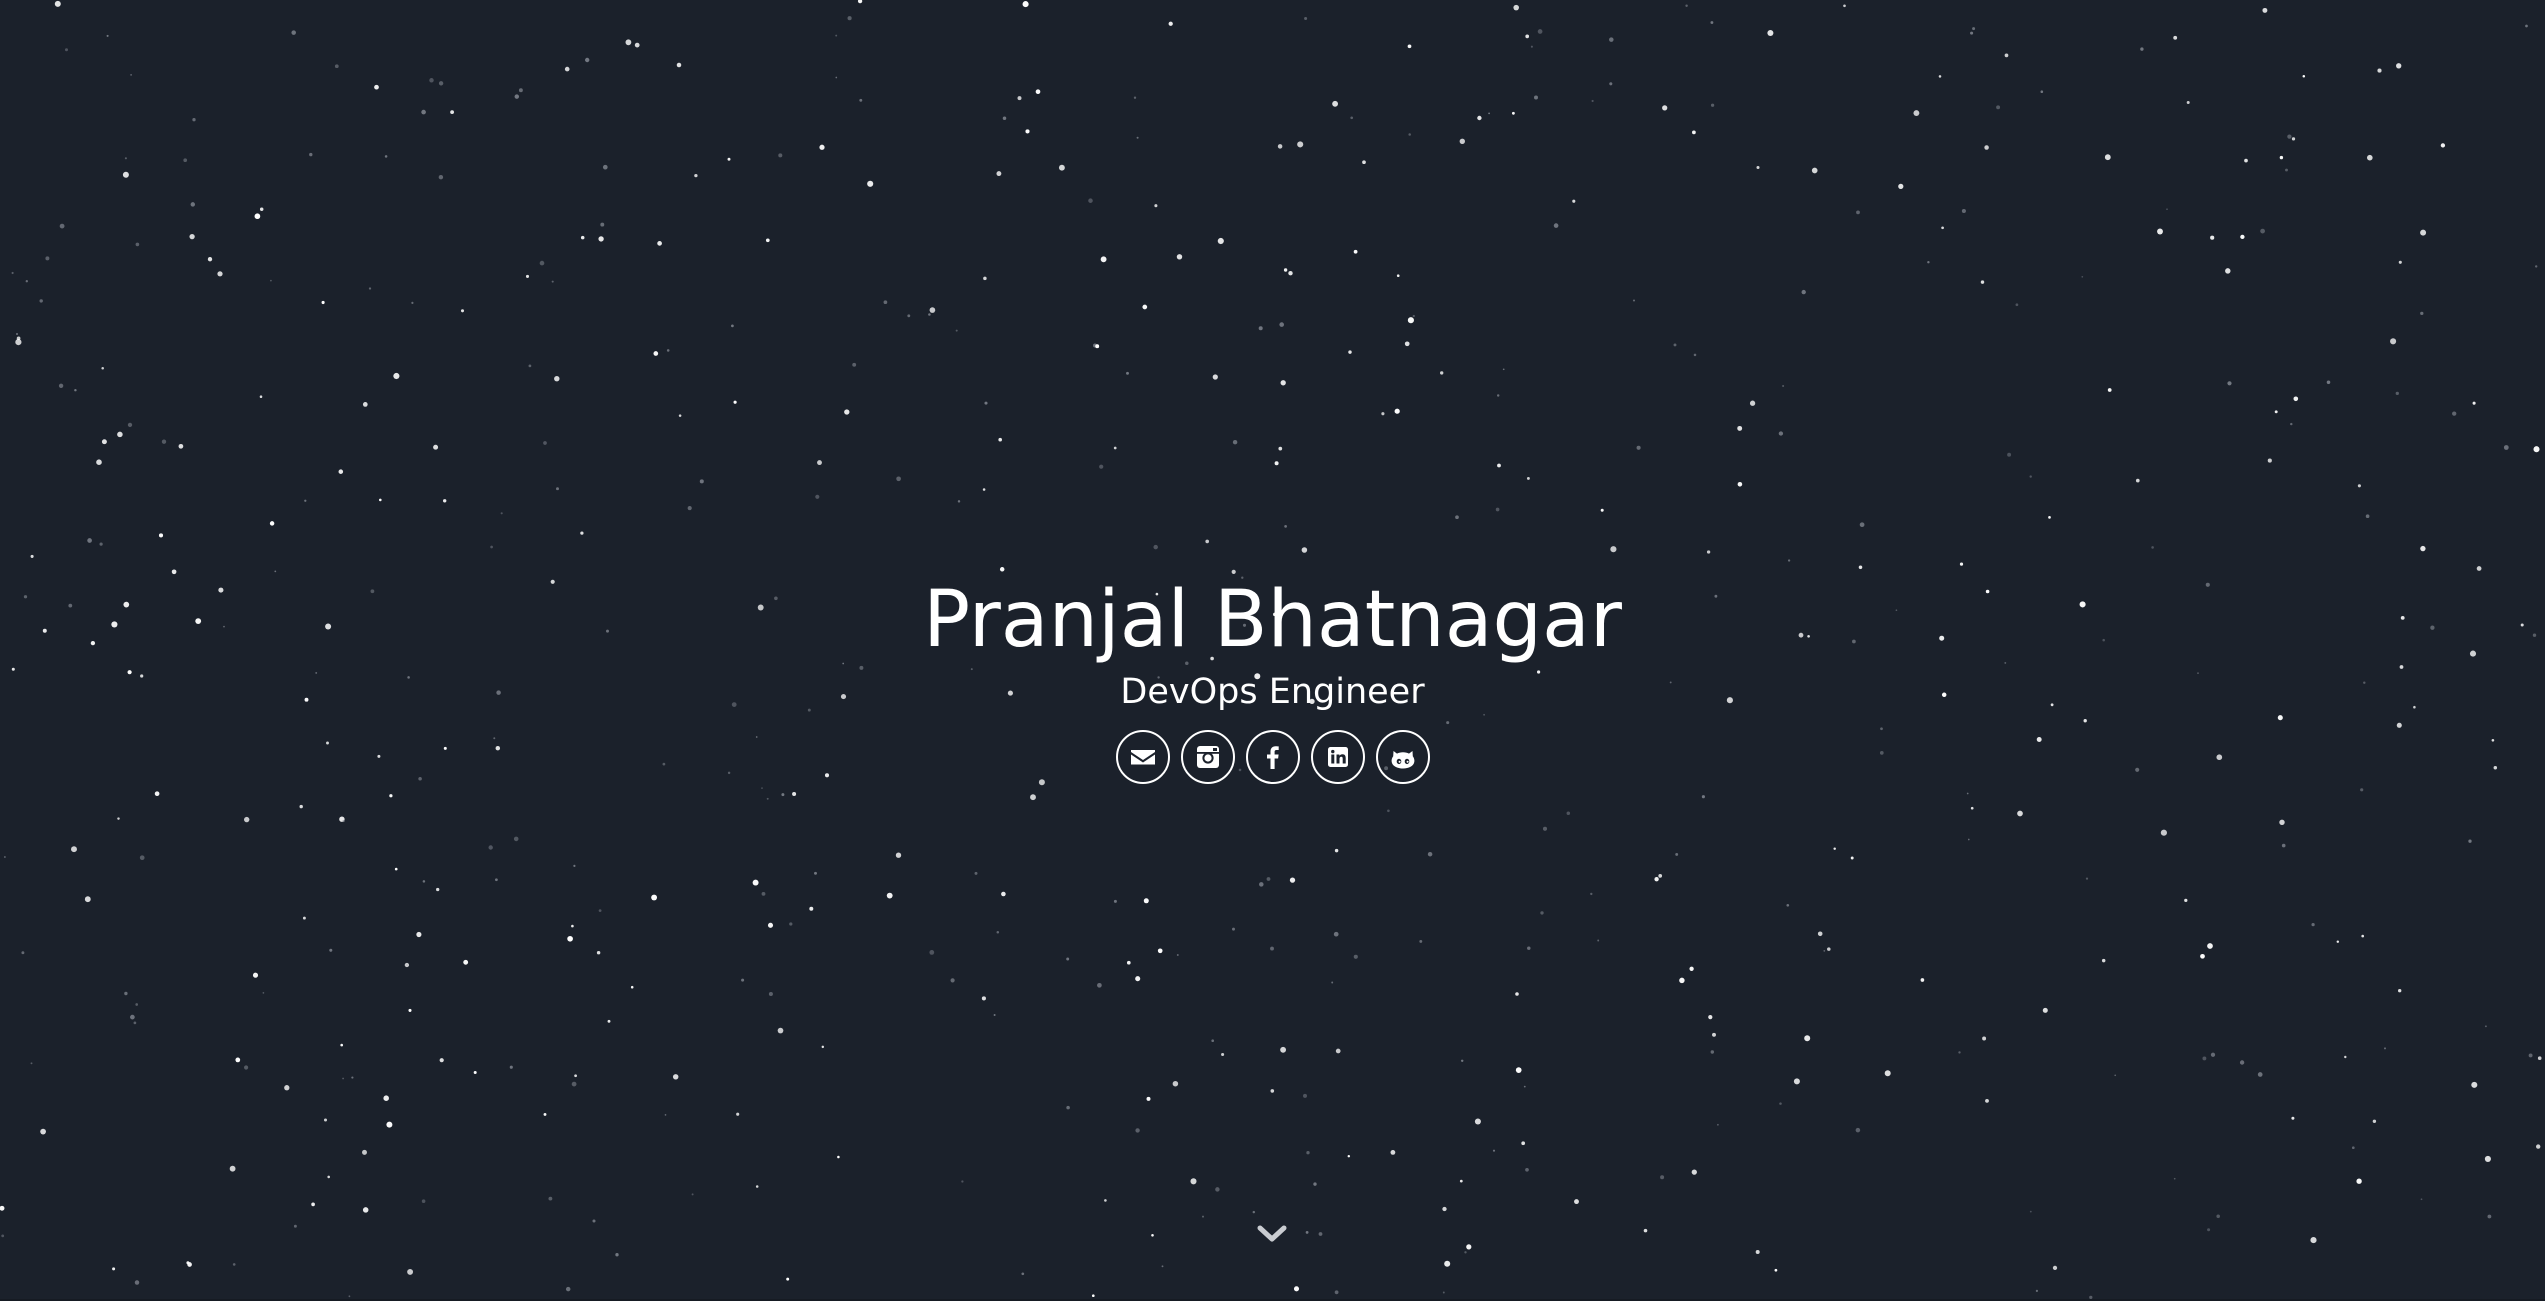  What do you see at coordinates (1207, 757) in the screenshot?
I see `instagram-link` at bounding box center [1207, 757].